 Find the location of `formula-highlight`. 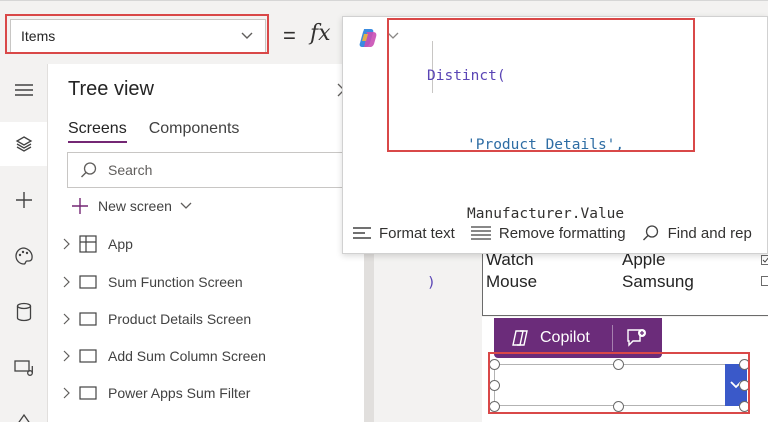

formula-highlight is located at coordinates (541, 85).